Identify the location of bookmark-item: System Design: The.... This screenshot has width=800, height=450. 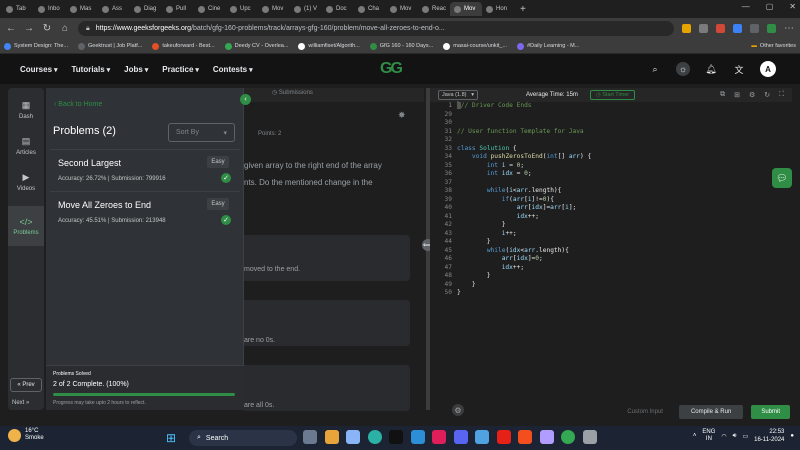
(36, 46).